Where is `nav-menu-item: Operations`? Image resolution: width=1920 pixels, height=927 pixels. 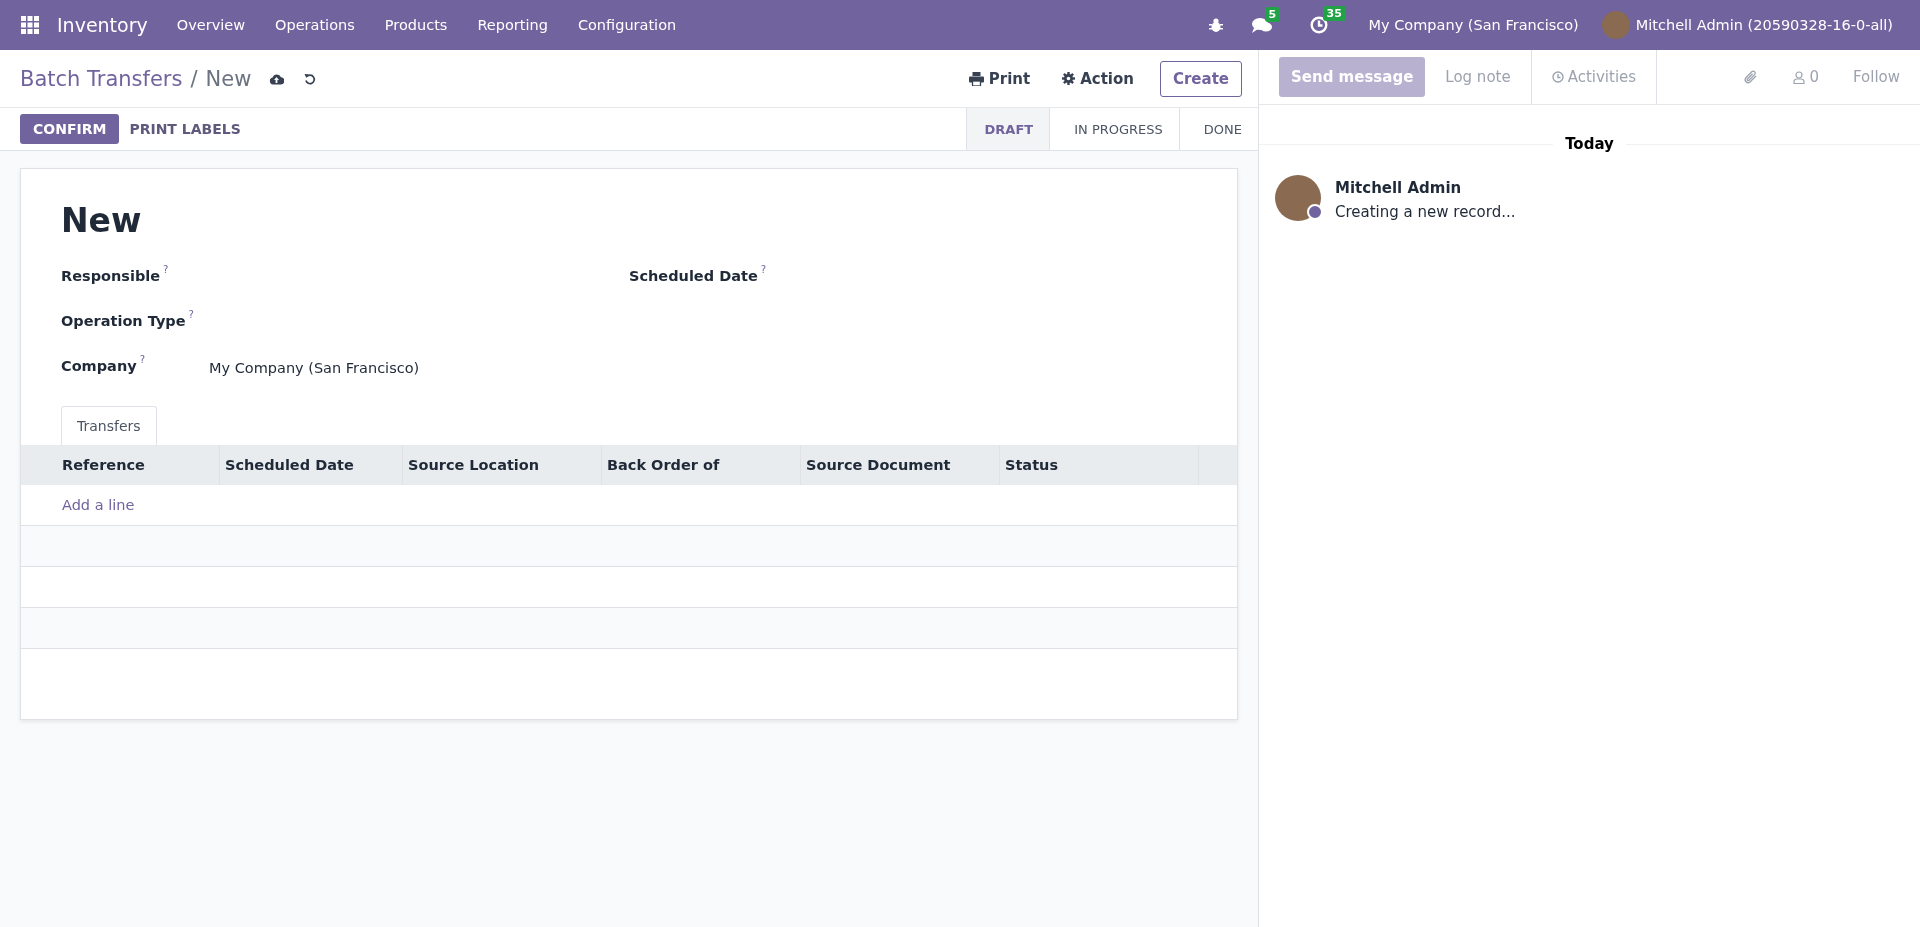
nav-menu-item: Operations is located at coordinates (315, 25).